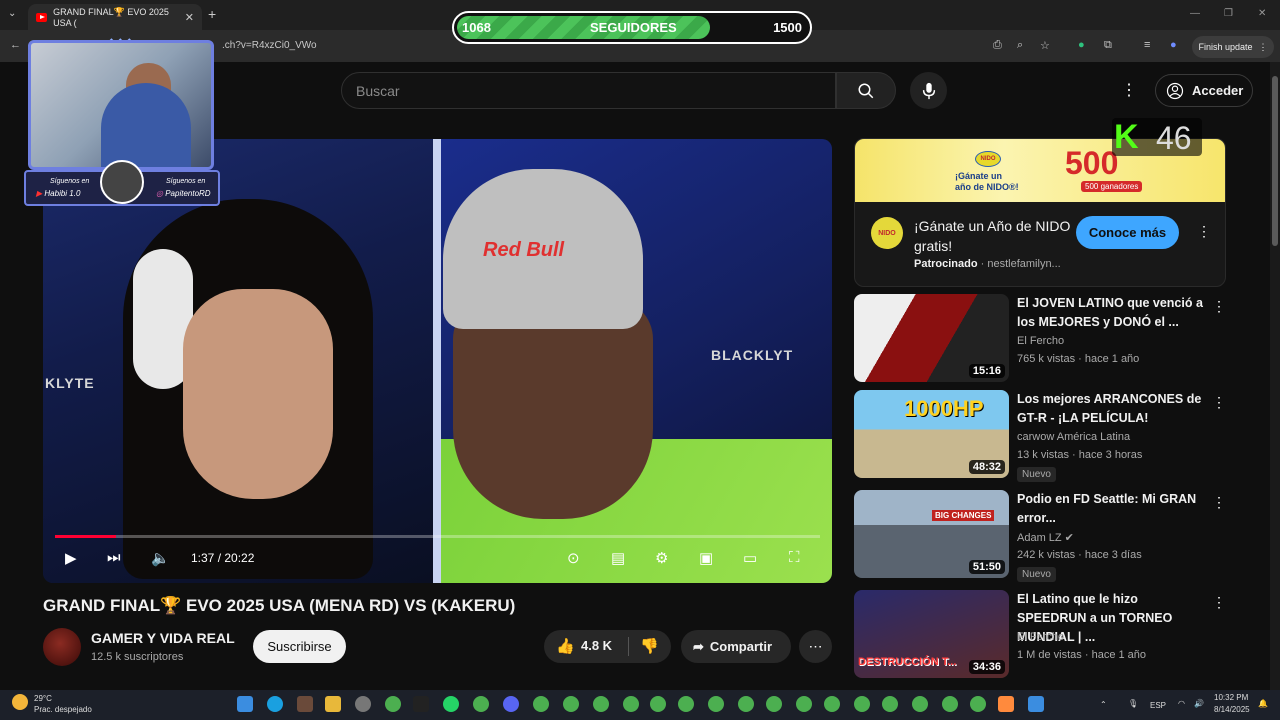 This screenshot has width=1280, height=720. I want to click on weather-sun-icon, so click(20, 702).